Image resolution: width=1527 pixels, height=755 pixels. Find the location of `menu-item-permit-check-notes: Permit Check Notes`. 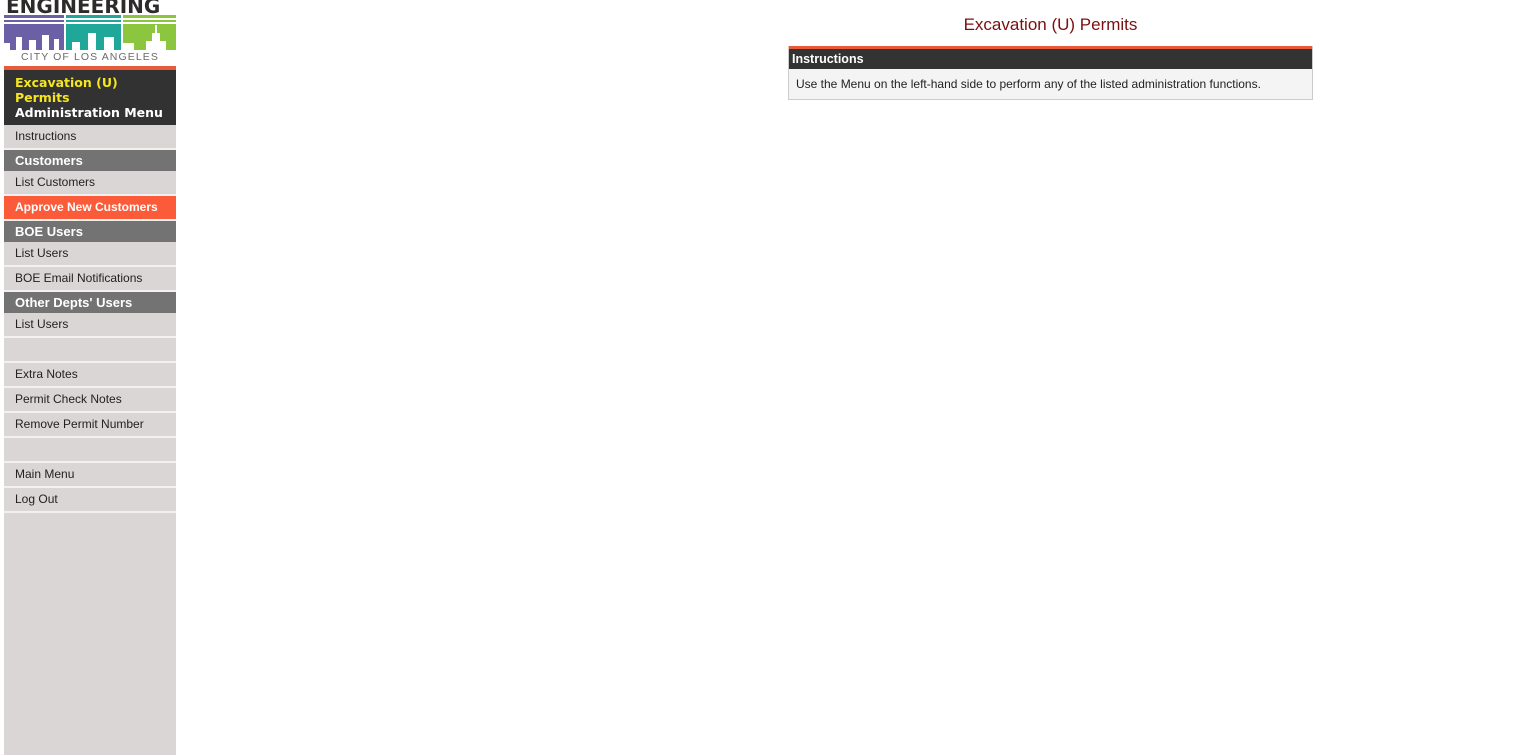

menu-item-permit-check-notes: Permit Check Notes is located at coordinates (90, 400).